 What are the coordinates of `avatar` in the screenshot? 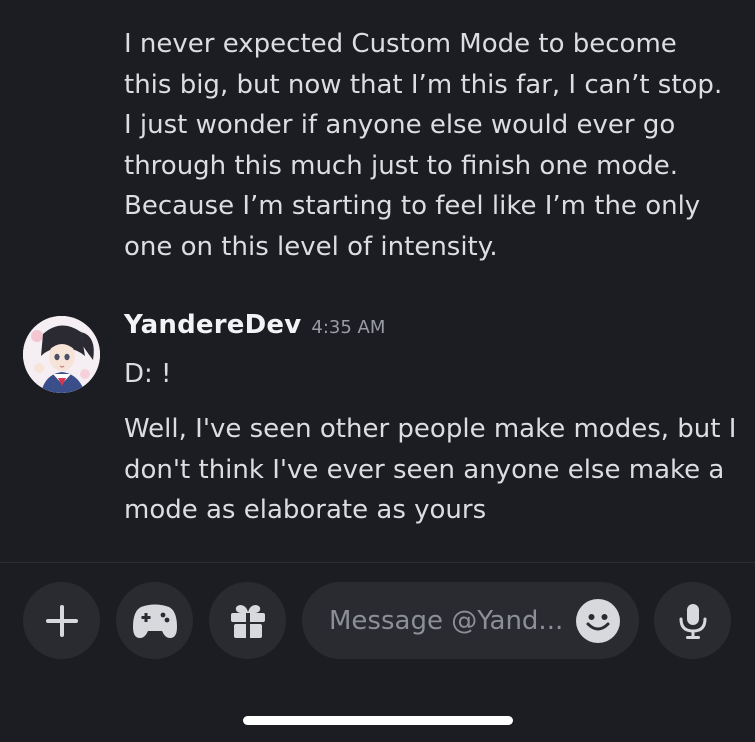 It's located at (61, 354).